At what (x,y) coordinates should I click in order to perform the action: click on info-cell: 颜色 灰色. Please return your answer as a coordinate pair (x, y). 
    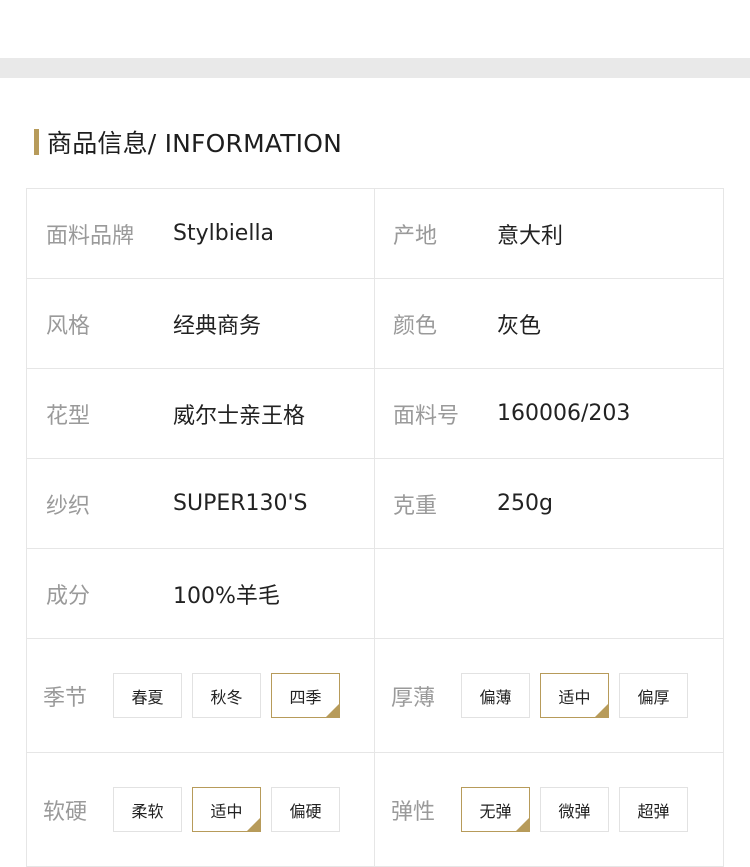
    Looking at the image, I should click on (549, 323).